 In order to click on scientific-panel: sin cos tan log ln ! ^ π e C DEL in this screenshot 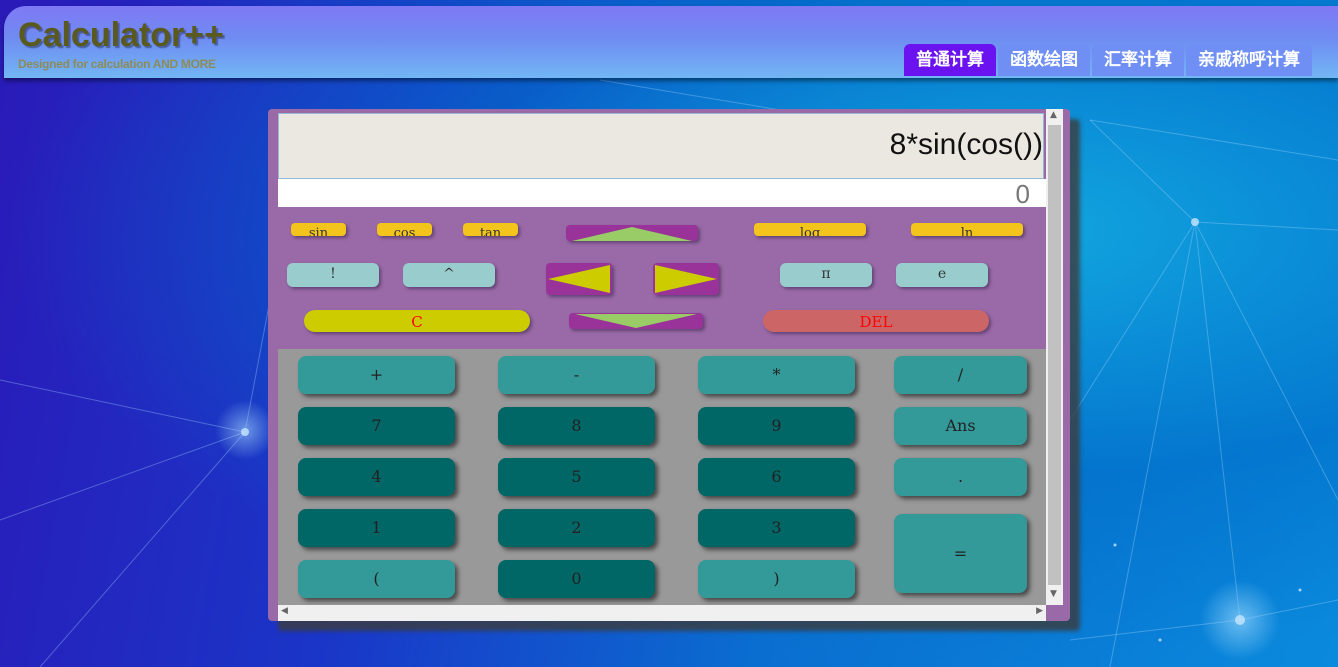, I will do `click(662, 278)`.